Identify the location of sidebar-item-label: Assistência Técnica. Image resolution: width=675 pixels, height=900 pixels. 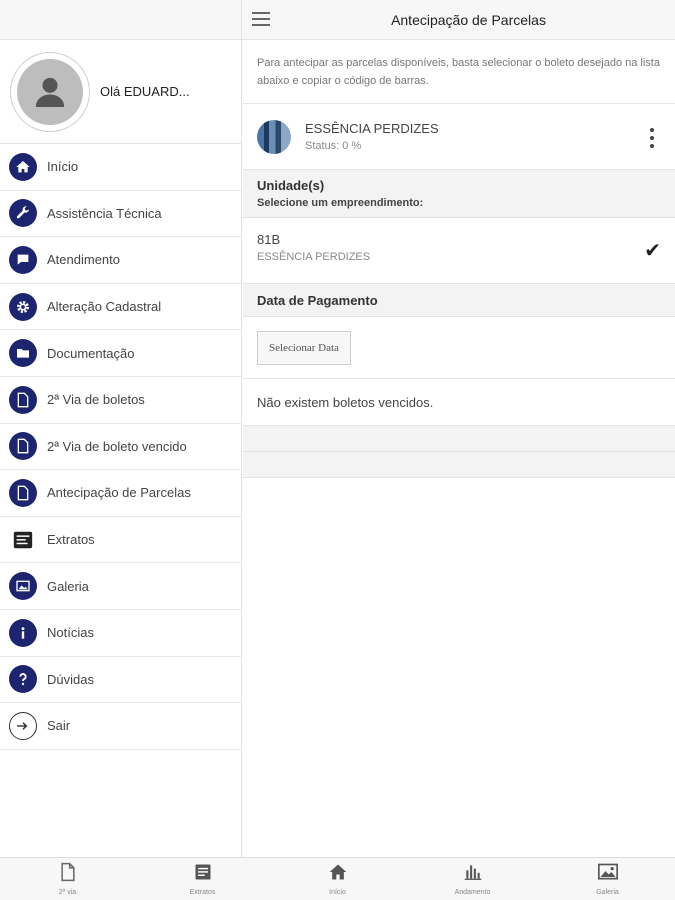
(104, 213).